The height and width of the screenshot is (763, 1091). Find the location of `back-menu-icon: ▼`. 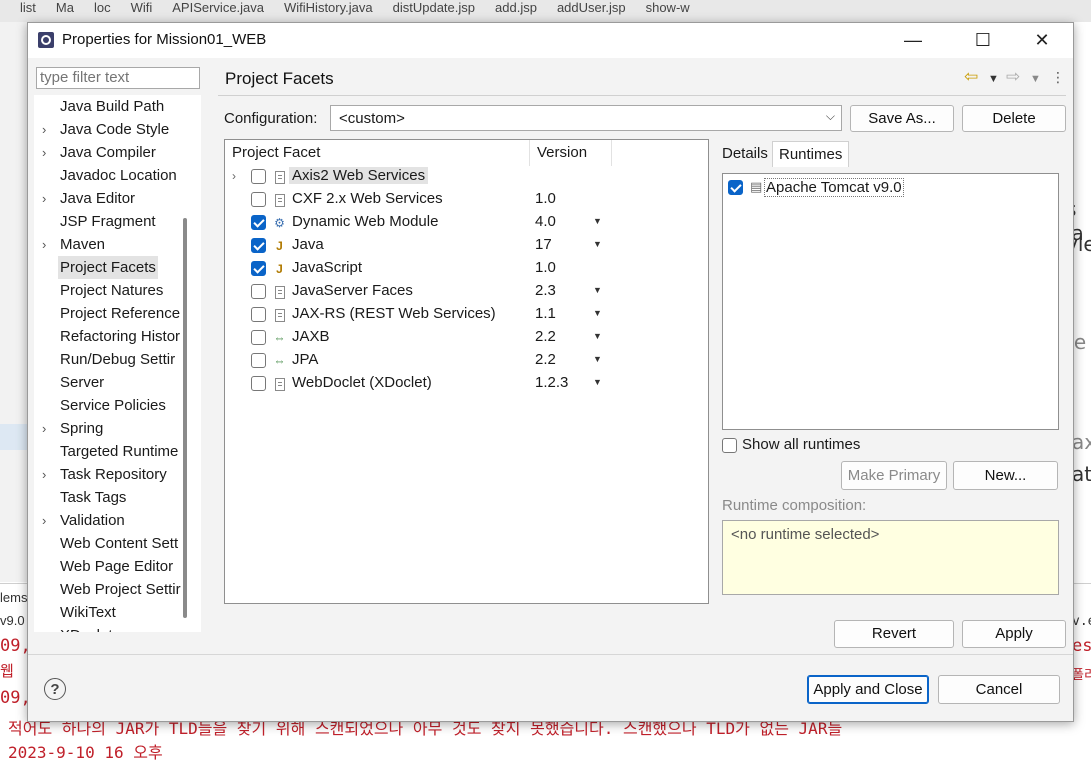

back-menu-icon: ▼ is located at coordinates (993, 79).